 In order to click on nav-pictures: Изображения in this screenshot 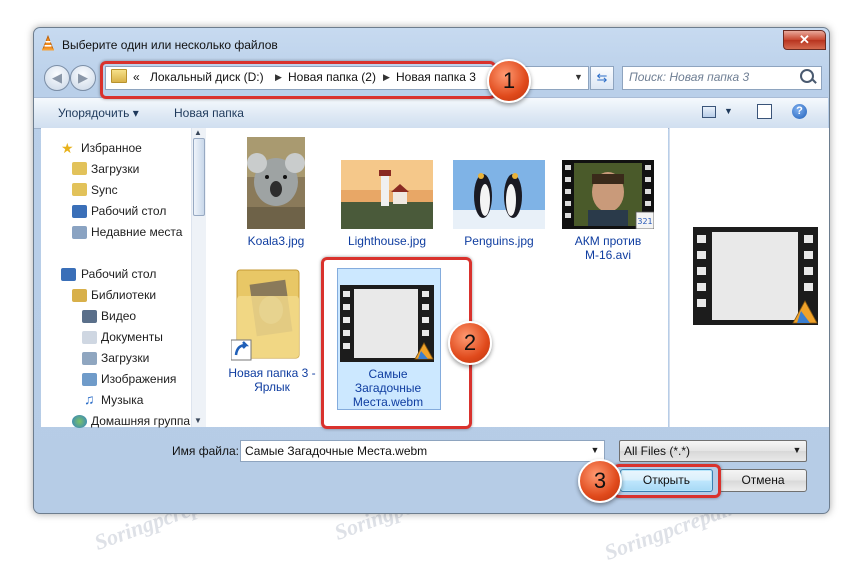, I will do `click(138, 379)`.